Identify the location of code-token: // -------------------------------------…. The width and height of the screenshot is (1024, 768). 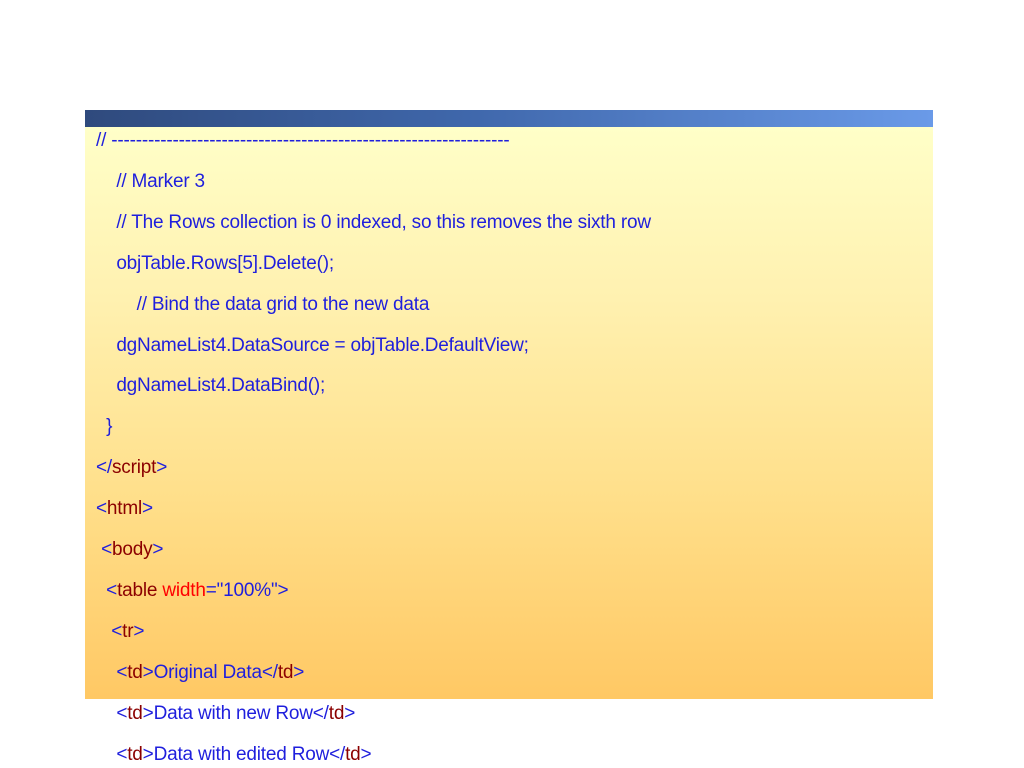
(303, 140).